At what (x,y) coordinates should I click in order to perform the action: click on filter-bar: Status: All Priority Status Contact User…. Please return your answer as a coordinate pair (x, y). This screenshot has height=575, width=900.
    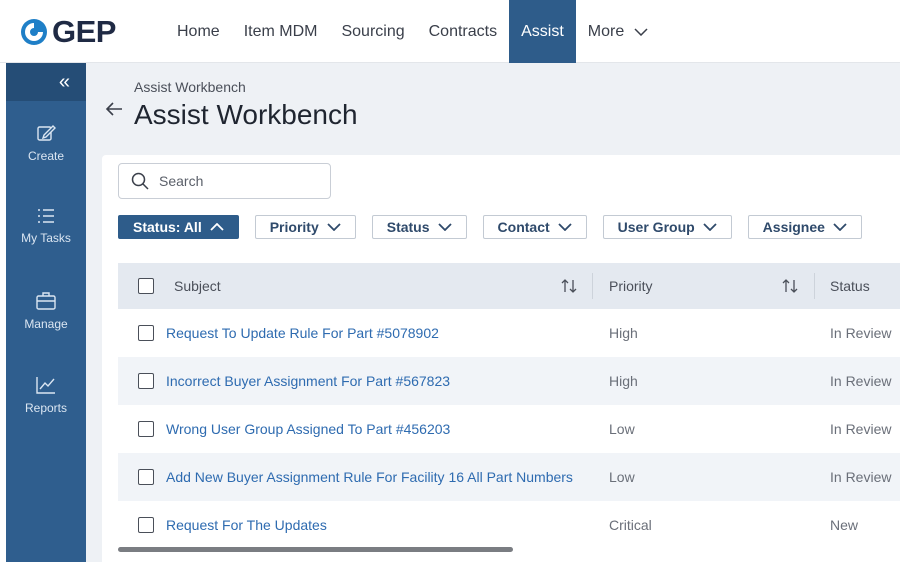
    Looking at the image, I should click on (498, 227).